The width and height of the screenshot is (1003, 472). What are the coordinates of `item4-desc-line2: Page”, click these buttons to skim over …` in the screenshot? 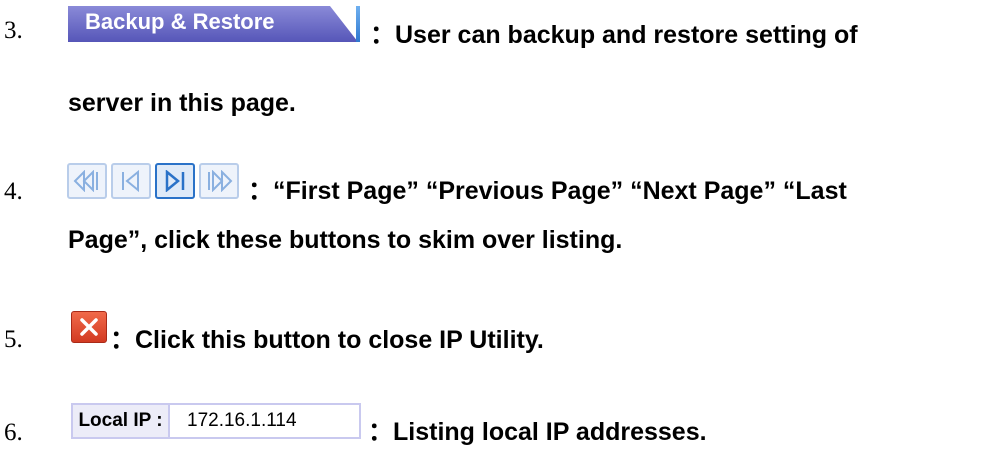 It's located at (345, 240).